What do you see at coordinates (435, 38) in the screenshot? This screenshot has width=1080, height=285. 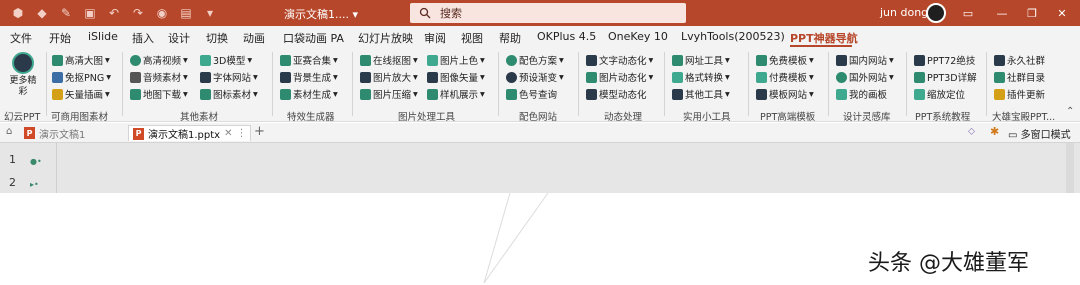 I see `tab-review: 审阅` at bounding box center [435, 38].